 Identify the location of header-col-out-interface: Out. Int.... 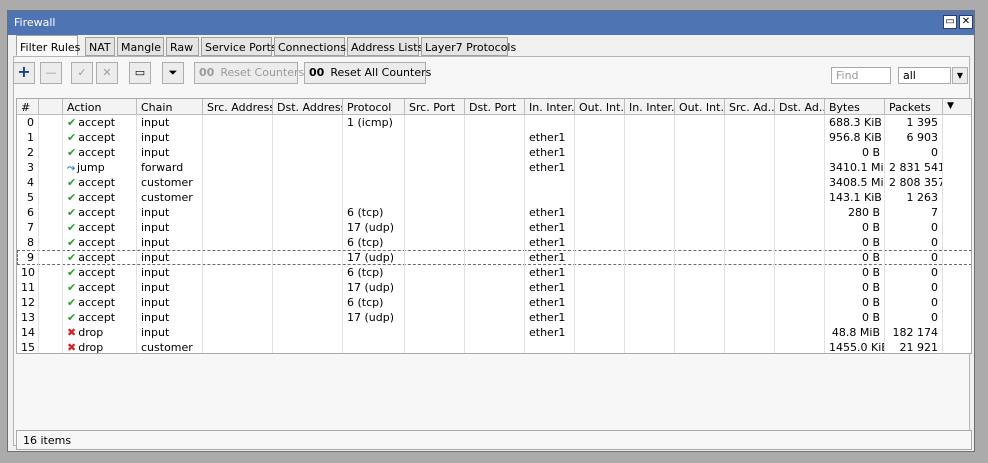
(600, 107).